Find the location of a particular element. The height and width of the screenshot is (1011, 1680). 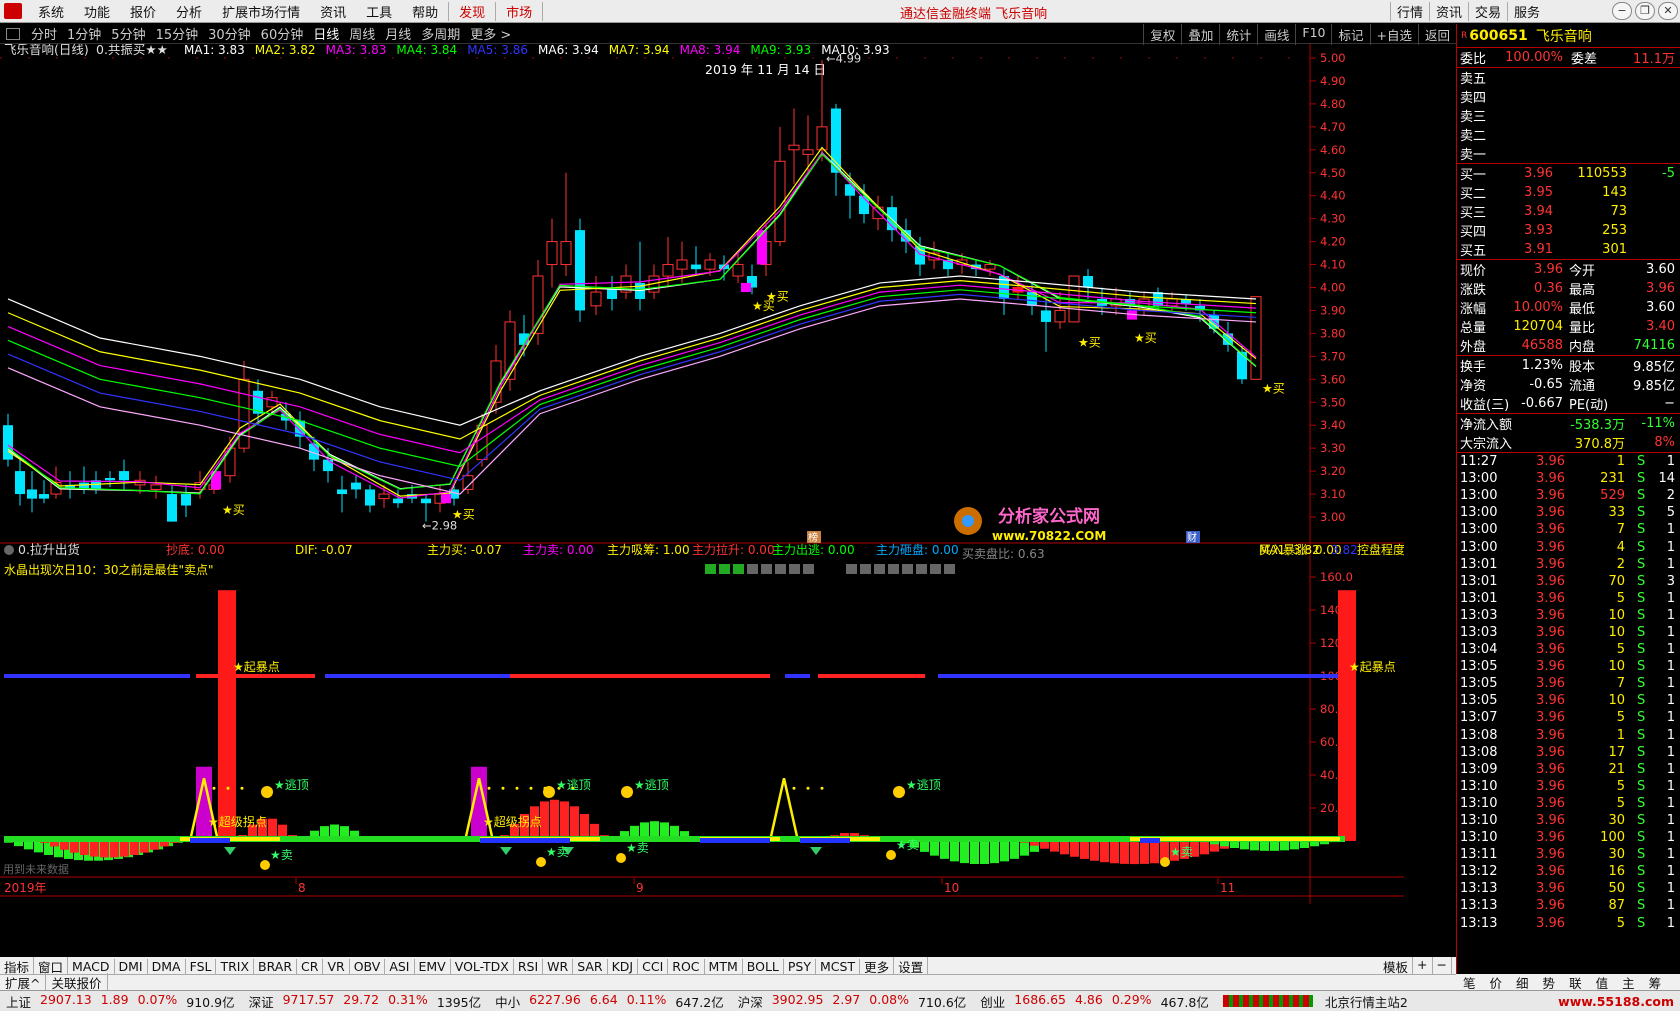

menu-right-2: 交易 is located at coordinates (1487, 11).